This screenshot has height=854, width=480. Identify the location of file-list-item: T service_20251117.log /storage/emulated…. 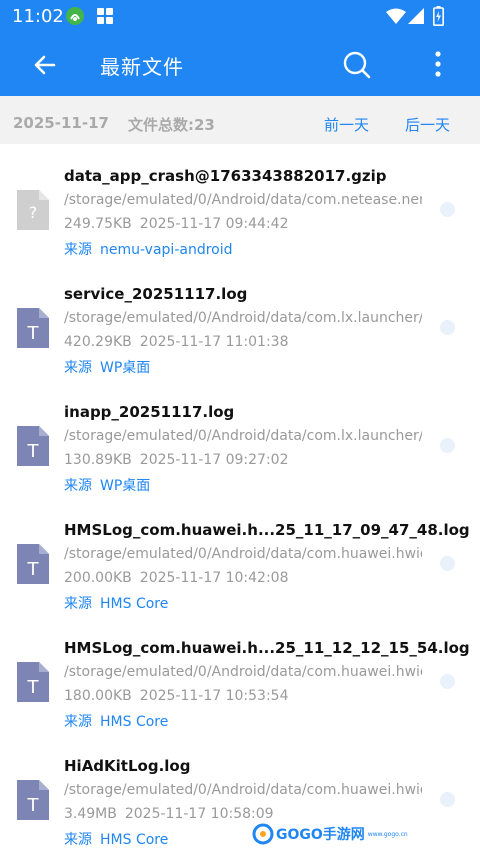
(240, 321).